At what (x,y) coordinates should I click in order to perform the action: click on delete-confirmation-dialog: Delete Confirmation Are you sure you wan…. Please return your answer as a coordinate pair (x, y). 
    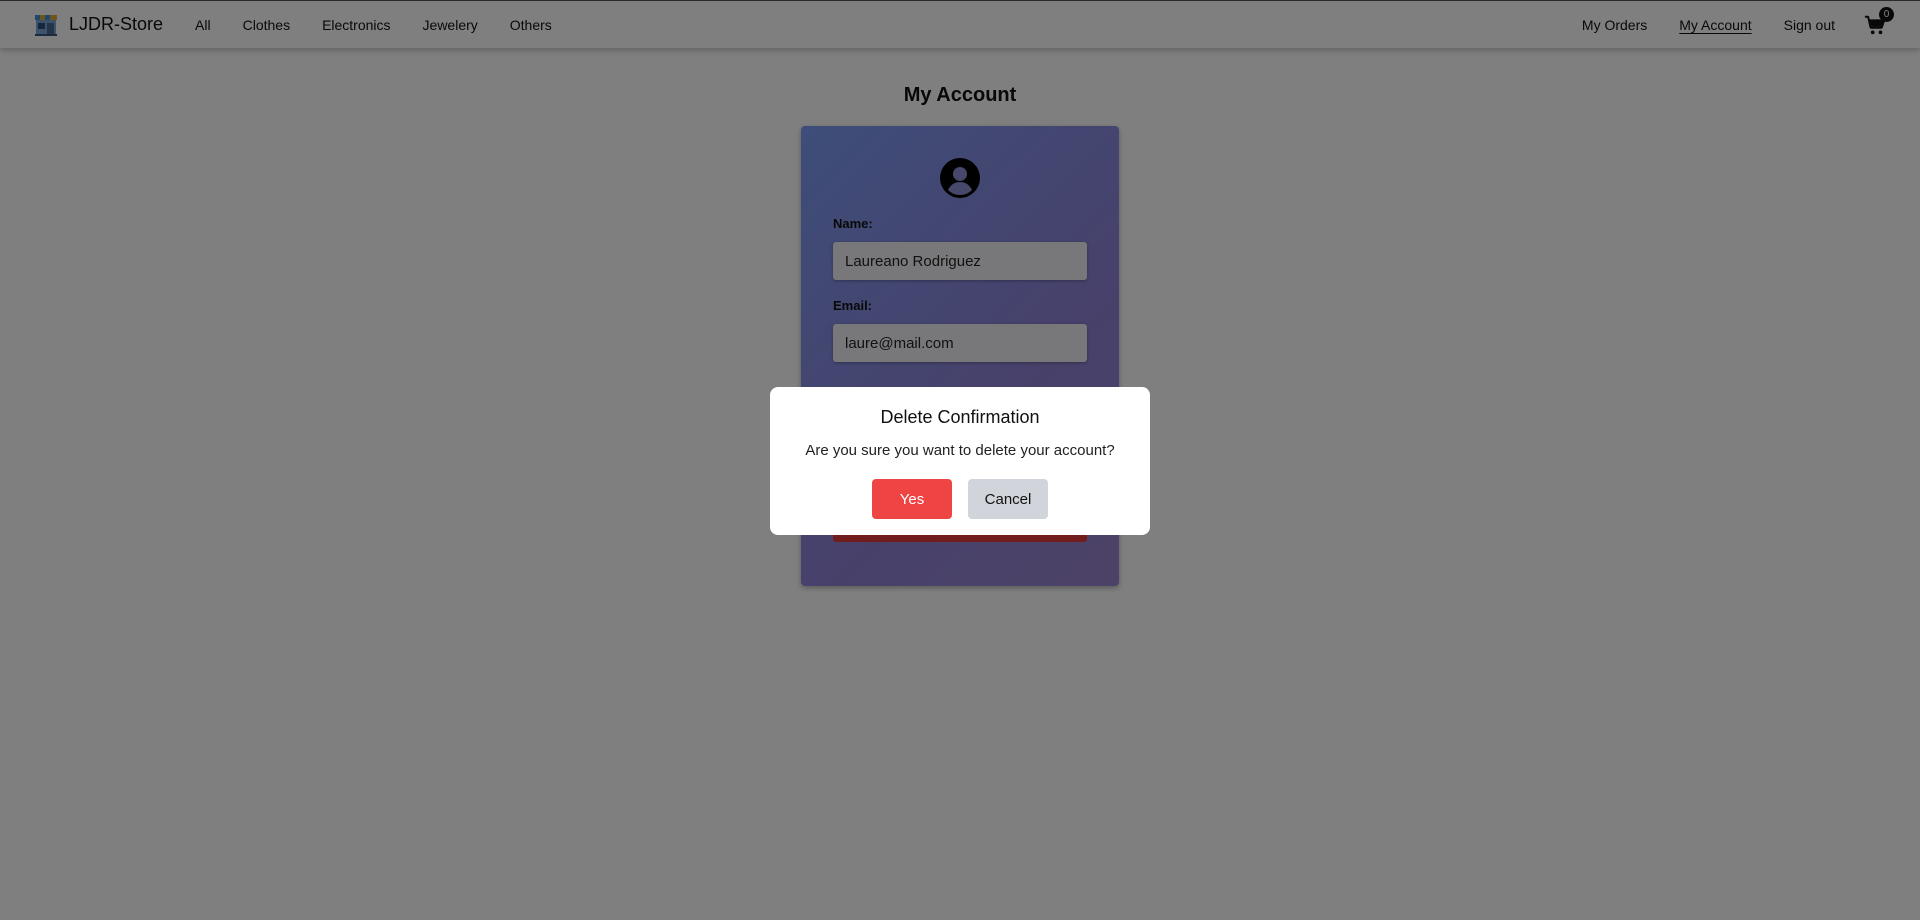
    Looking at the image, I should click on (960, 461).